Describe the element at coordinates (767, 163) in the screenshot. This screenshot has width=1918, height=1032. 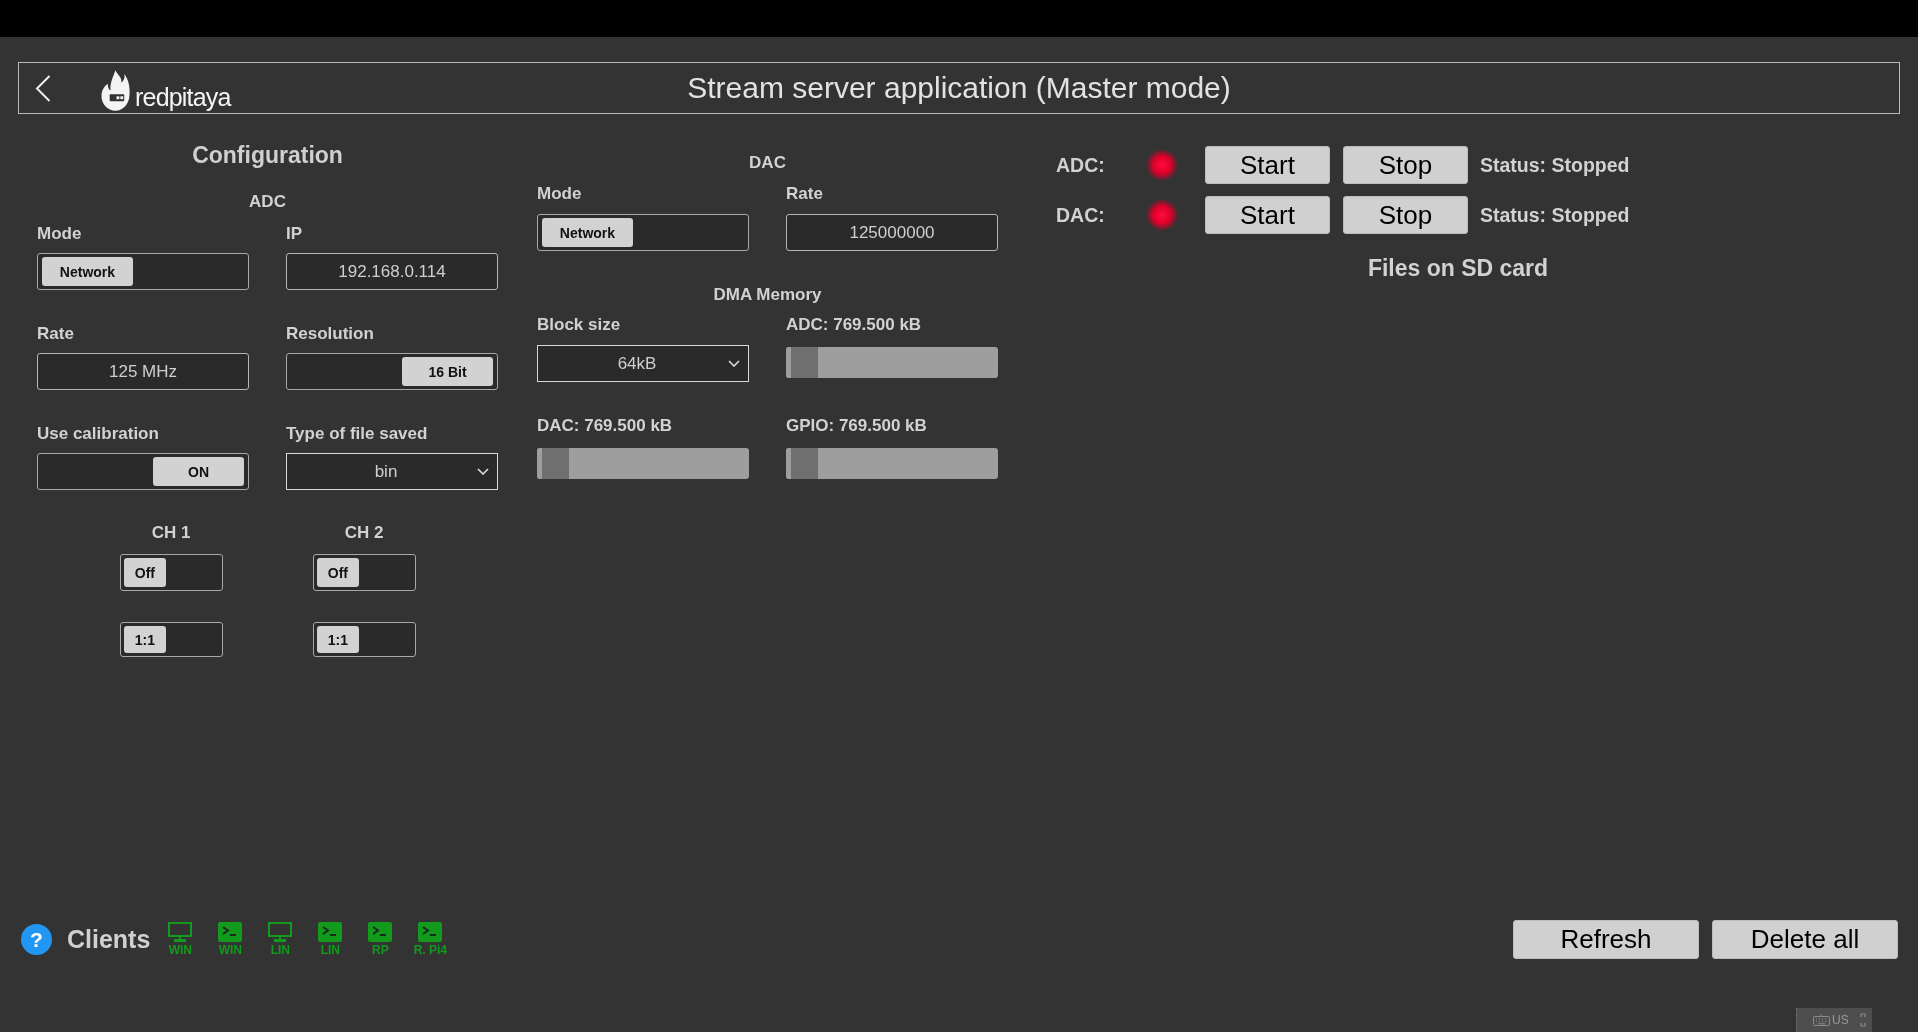
I see `section-subtitle: DAC` at that location.